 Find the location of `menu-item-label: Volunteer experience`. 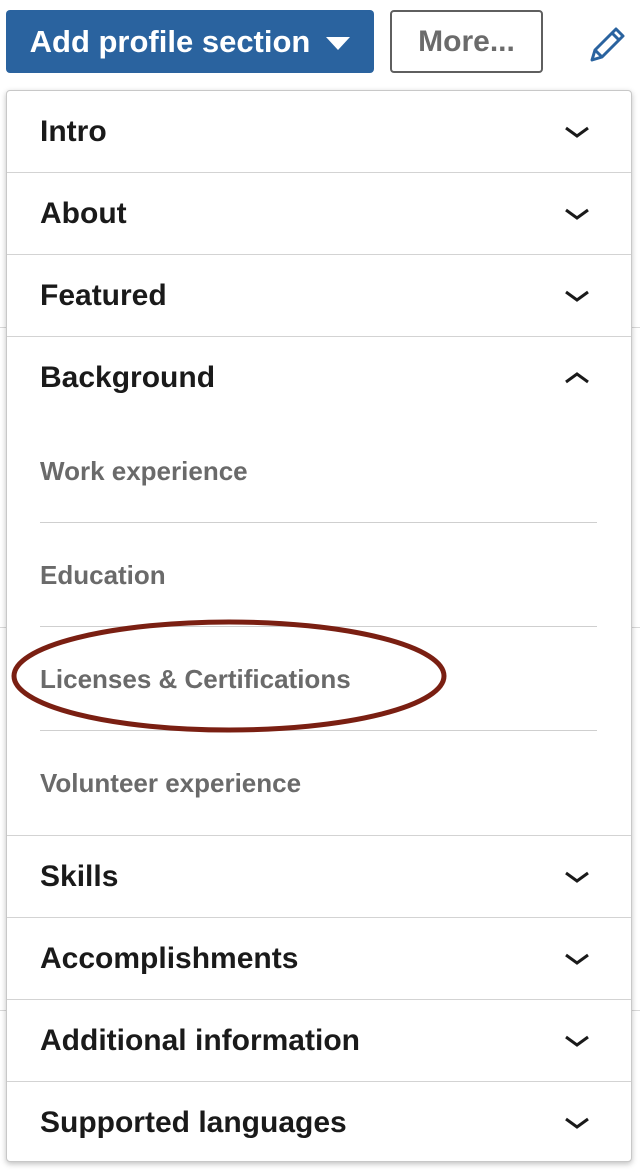

menu-item-label: Volunteer experience is located at coordinates (171, 782).